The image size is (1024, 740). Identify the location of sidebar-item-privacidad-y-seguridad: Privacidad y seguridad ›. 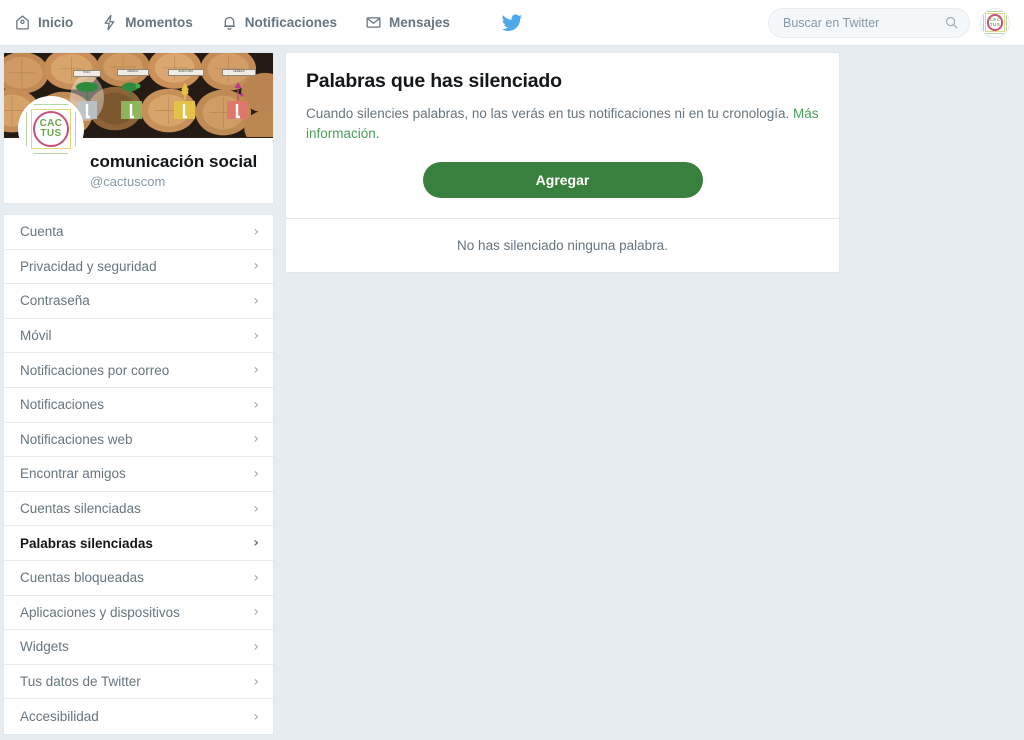
(138, 267).